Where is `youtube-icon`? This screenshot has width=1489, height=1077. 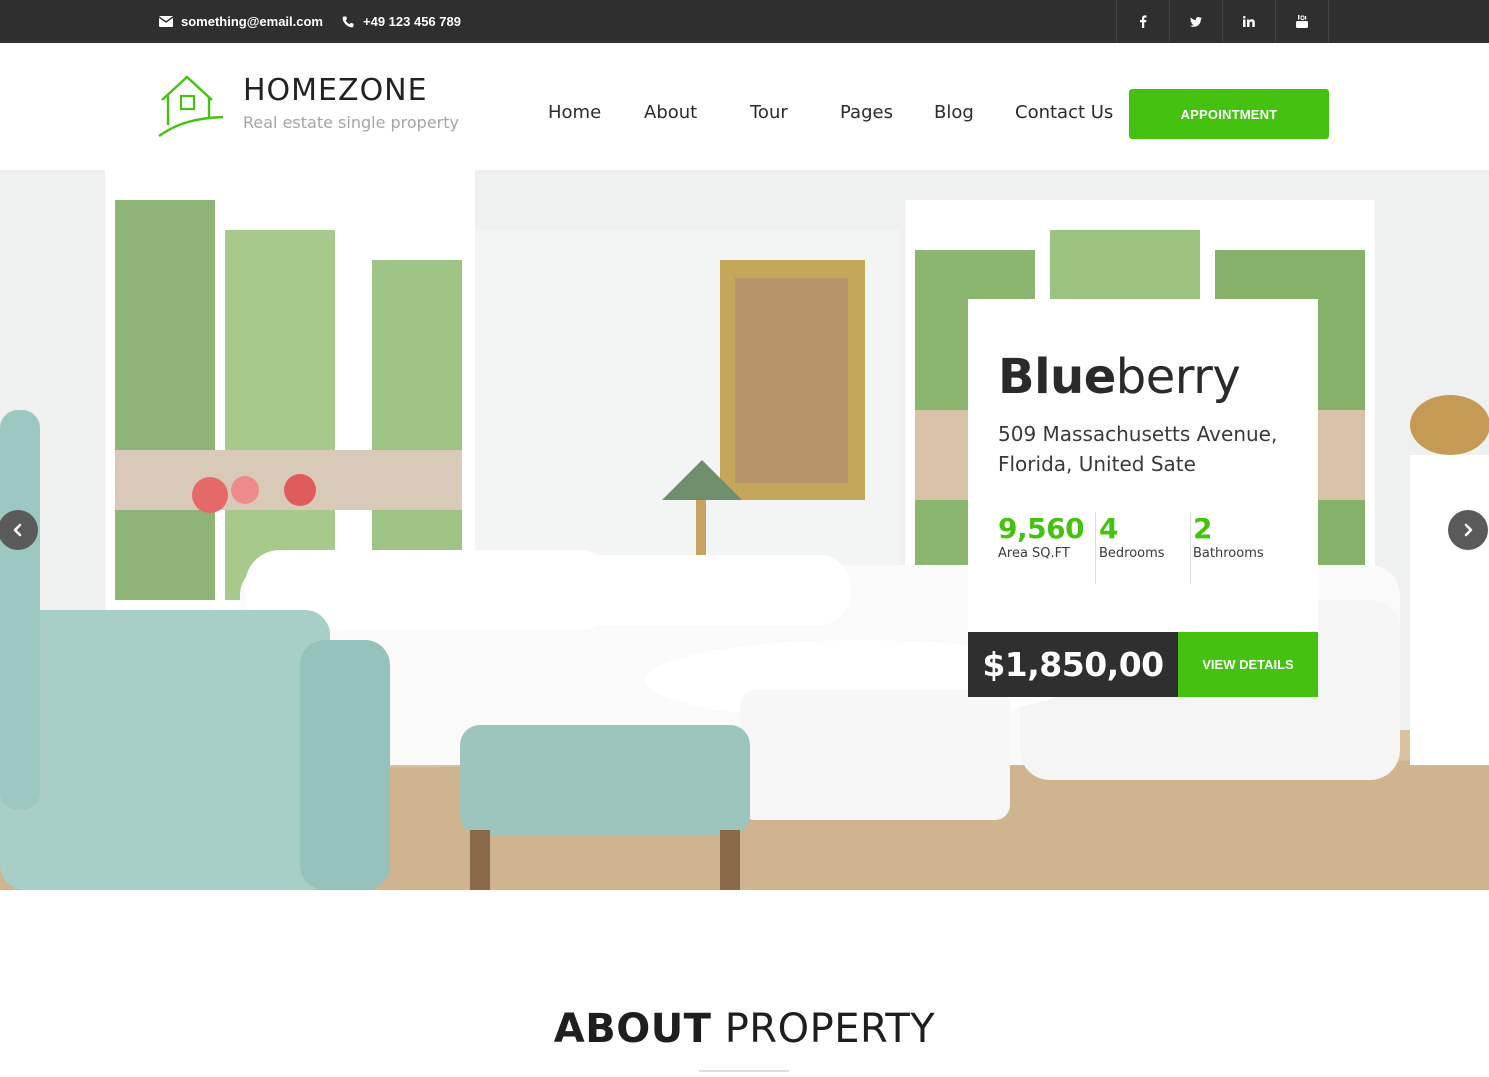
youtube-icon is located at coordinates (1302, 21).